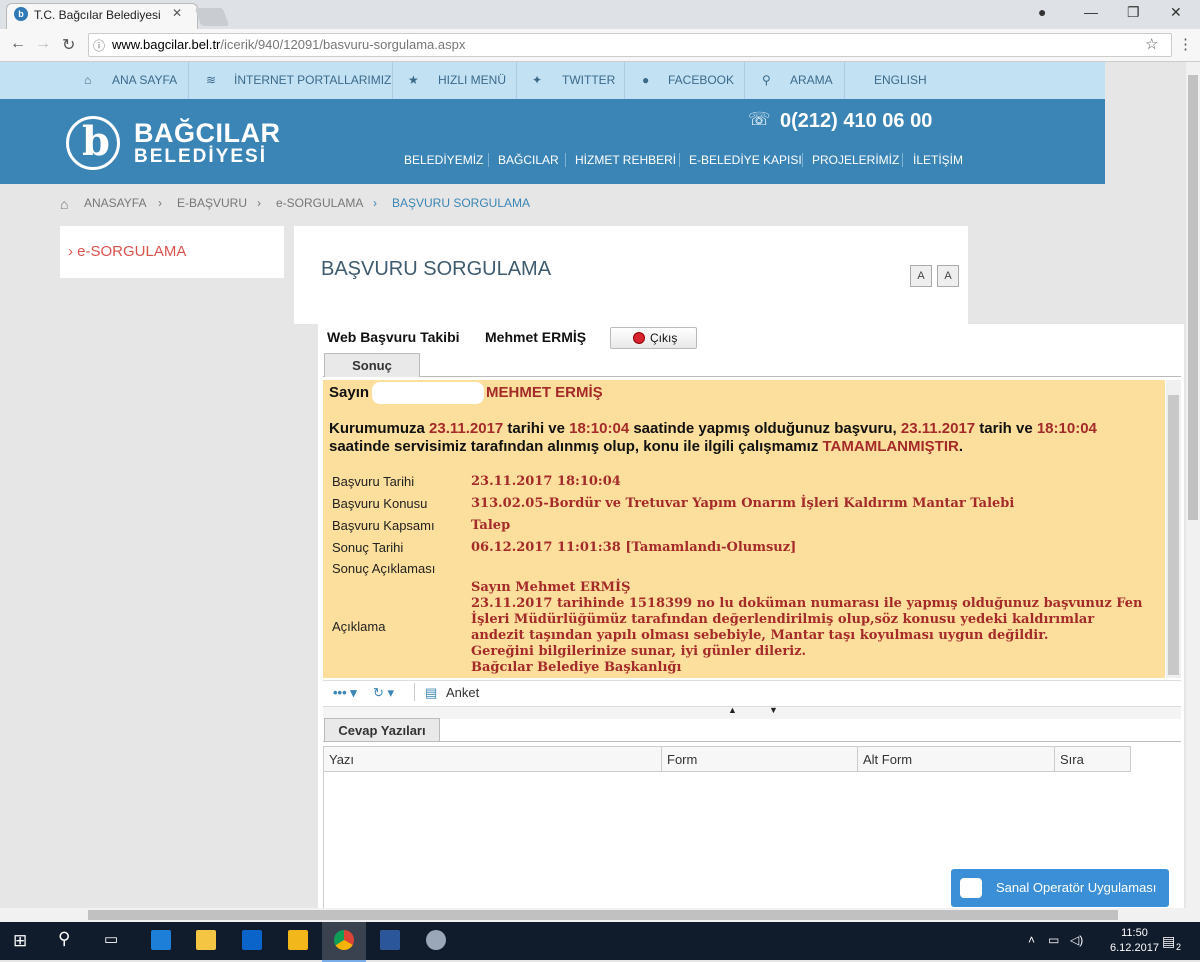 Image resolution: width=1200 pixels, height=962 pixels. Describe the element at coordinates (319, 203) in the screenshot. I see `breadcrumb-e-sorgulama: e-SORGULAMA` at that location.